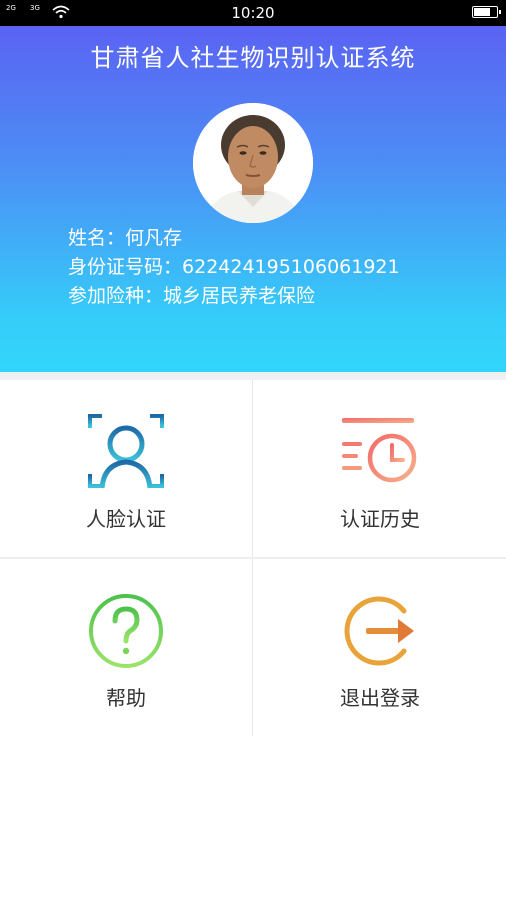 The image size is (506, 900). I want to click on insurance-label: 参加险种：, so click(116, 296).